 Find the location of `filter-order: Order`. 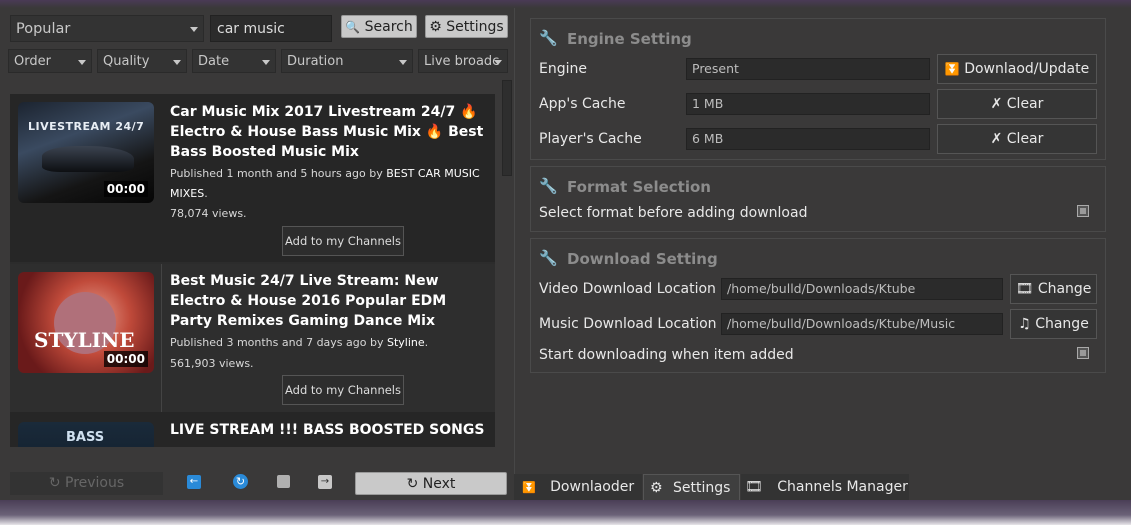

filter-order: Order is located at coordinates (50, 61).